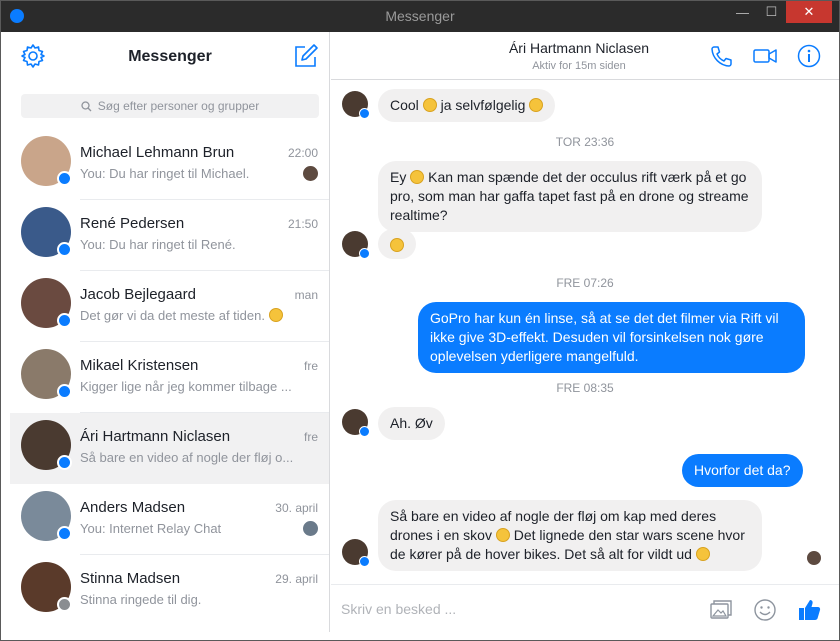 This screenshot has width=840, height=641. Describe the element at coordinates (765, 56) in the screenshot. I see `video-camera-icon` at that location.